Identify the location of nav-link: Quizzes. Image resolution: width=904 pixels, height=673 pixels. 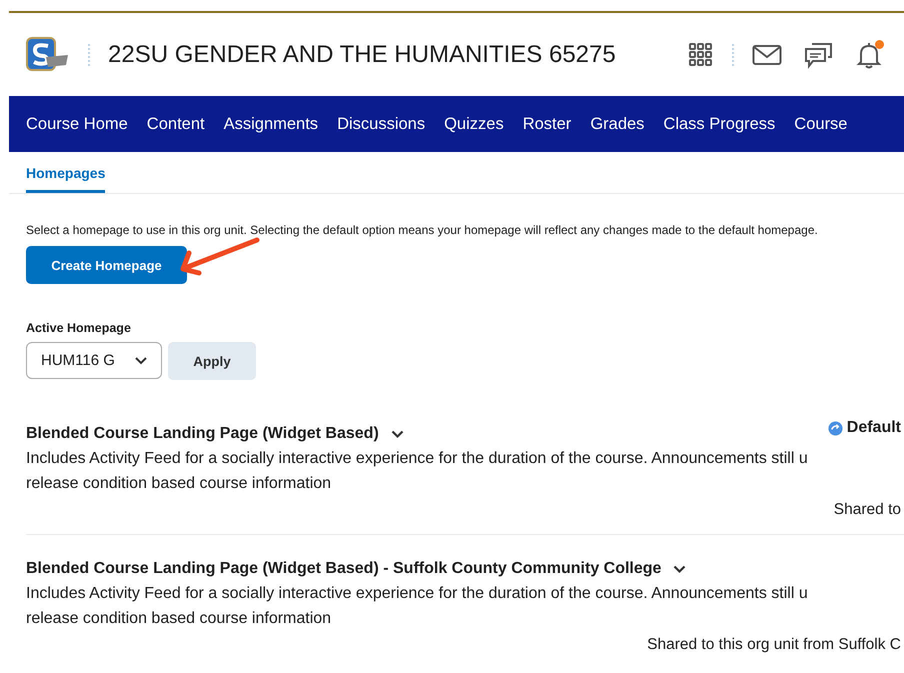
(474, 124).